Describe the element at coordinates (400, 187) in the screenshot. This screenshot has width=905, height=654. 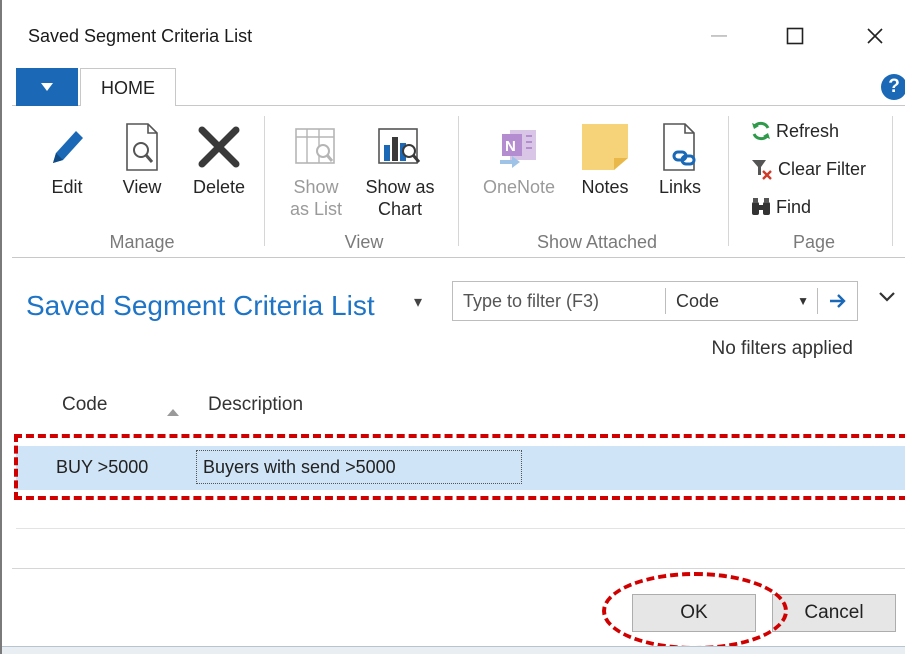
I see `show-as-chart-label-1: Show as` at that location.